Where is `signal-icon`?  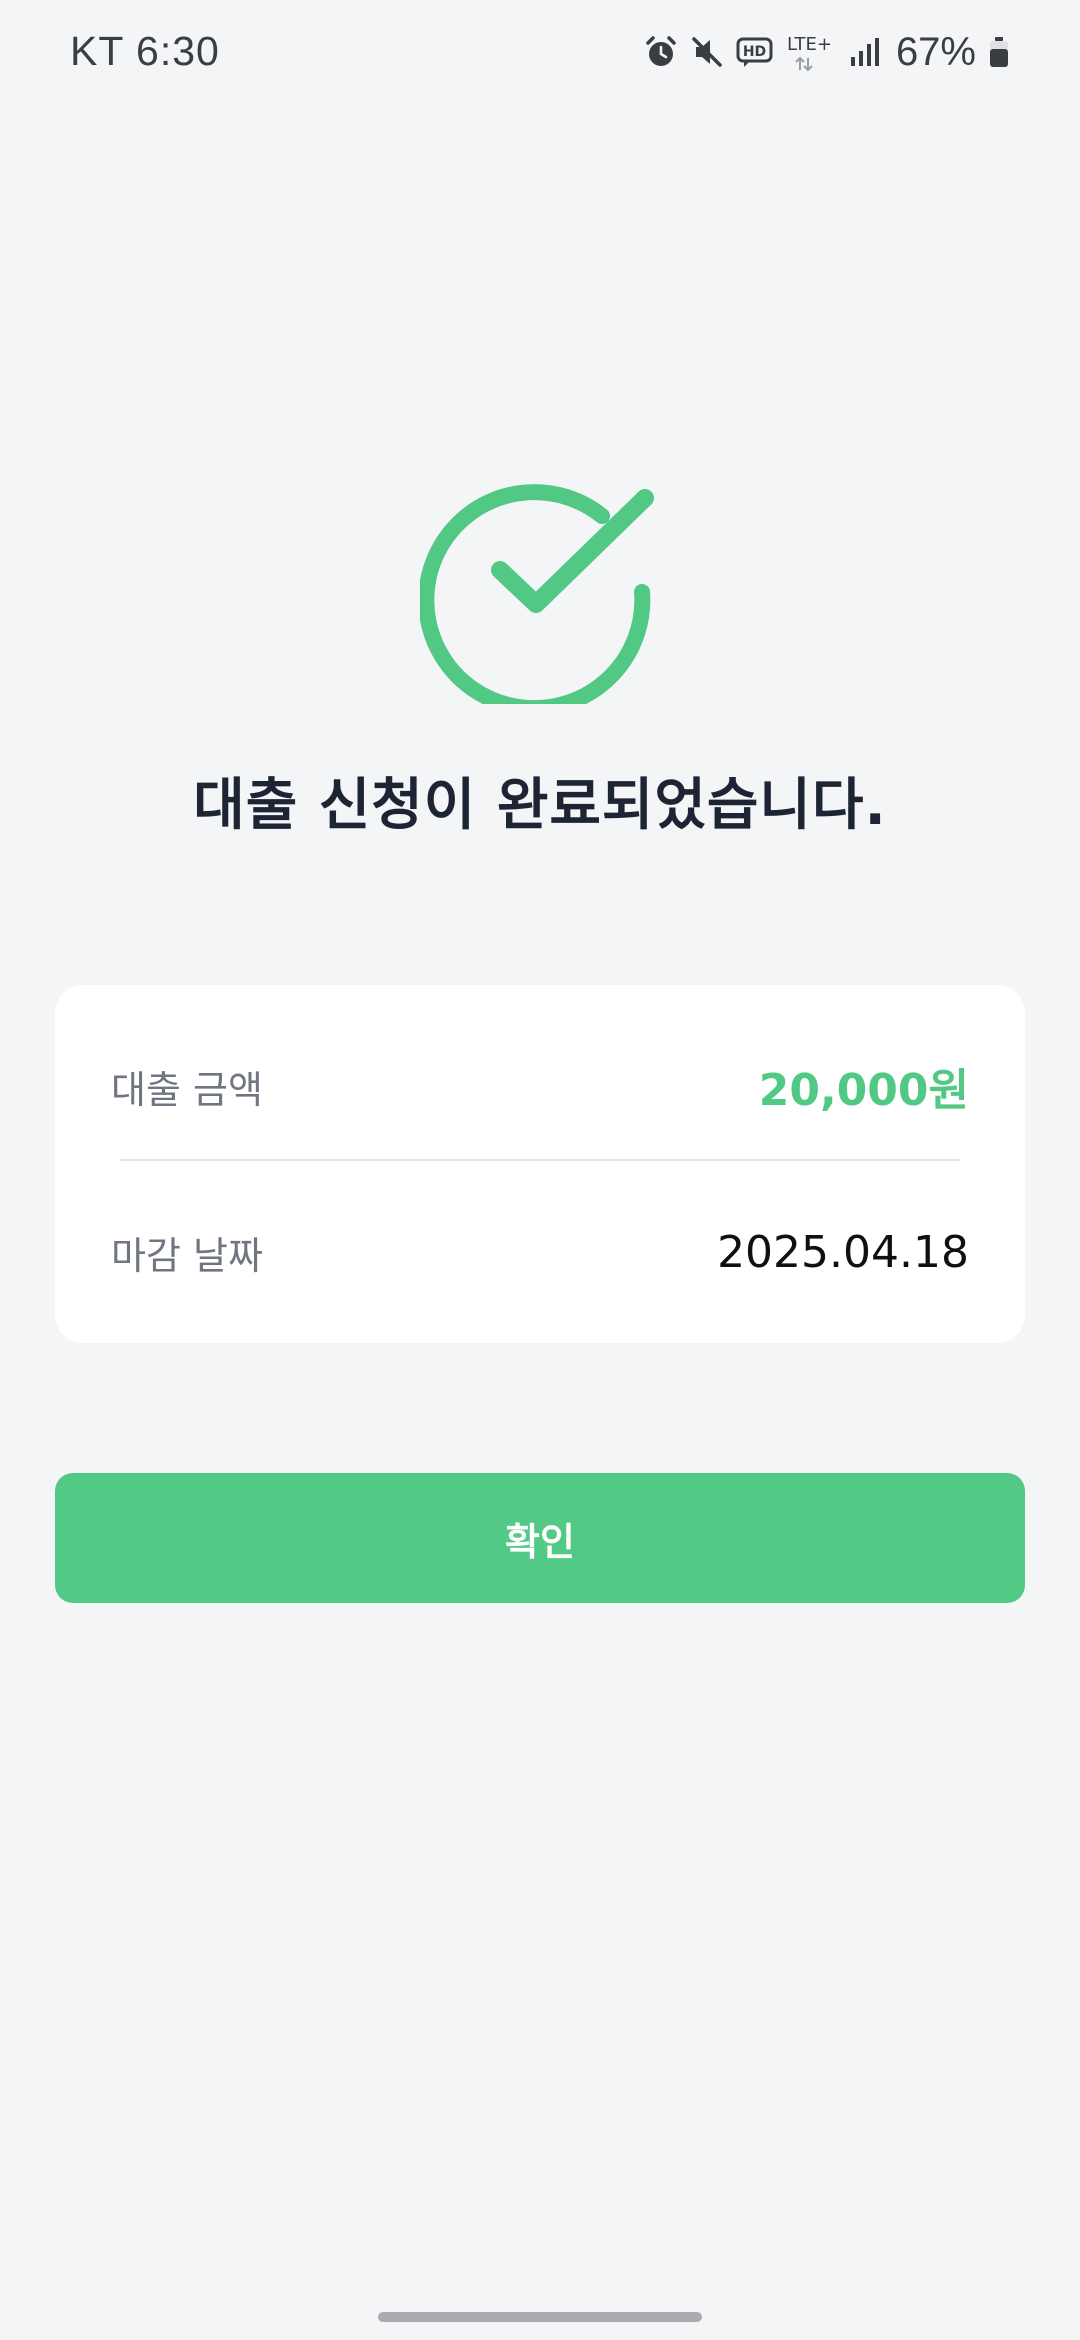
signal-icon is located at coordinates (865, 52).